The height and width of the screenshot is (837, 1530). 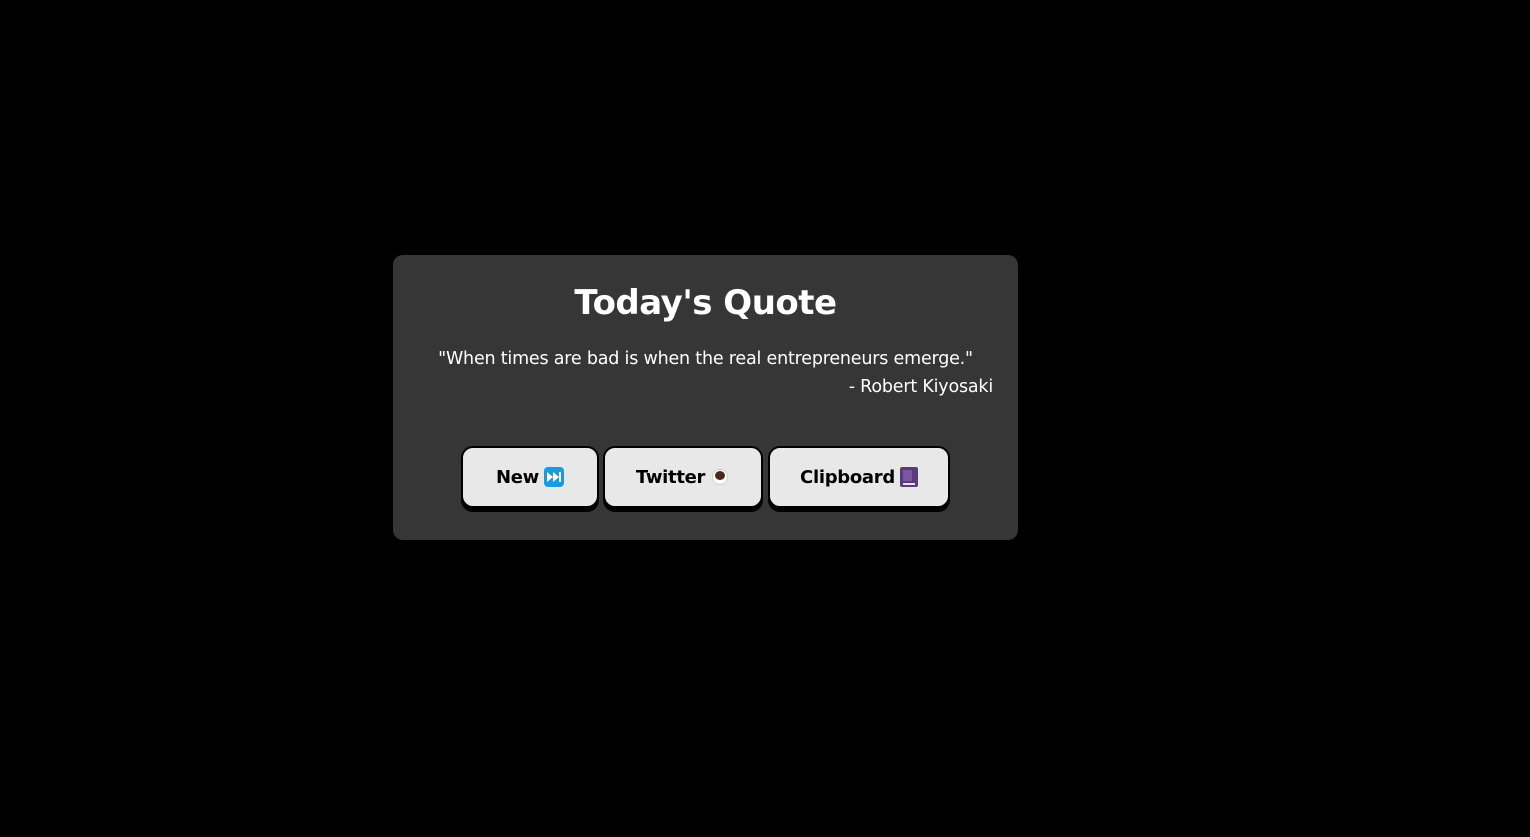 What do you see at coordinates (670, 477) in the screenshot?
I see `twitter-button-label: Twitter` at bounding box center [670, 477].